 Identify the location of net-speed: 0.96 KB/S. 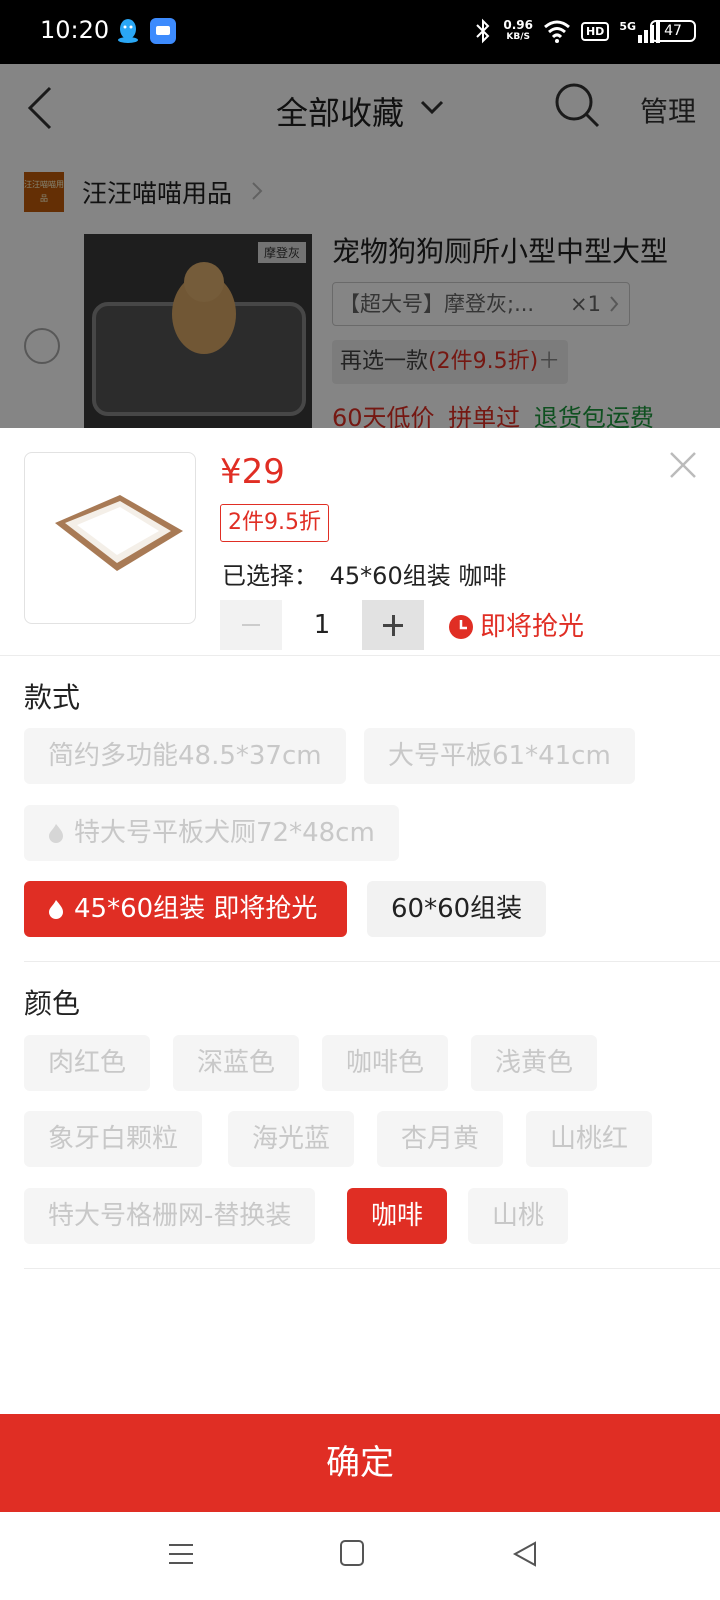
(518, 30).